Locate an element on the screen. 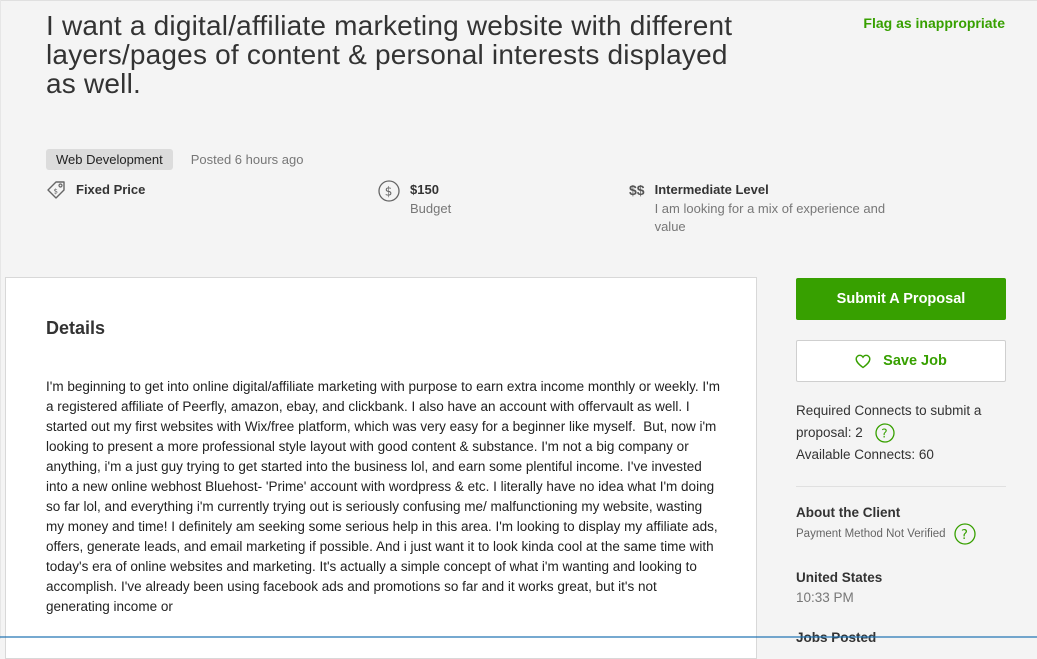 The width and height of the screenshot is (1037, 659). client-country: United States is located at coordinates (839, 577).